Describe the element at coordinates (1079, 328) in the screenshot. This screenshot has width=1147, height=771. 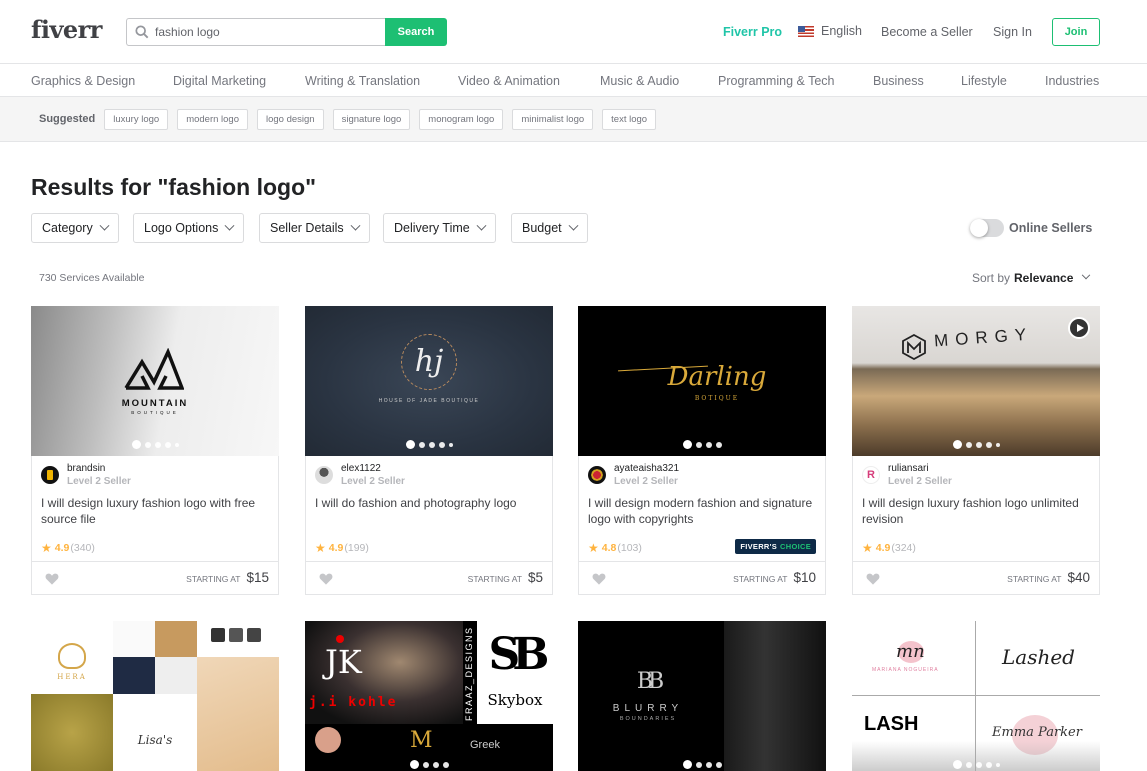
I see `play-video-button` at that location.